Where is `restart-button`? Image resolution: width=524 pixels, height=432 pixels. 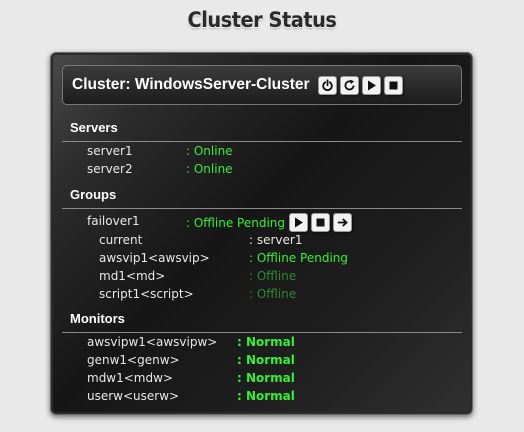 restart-button is located at coordinates (349, 85).